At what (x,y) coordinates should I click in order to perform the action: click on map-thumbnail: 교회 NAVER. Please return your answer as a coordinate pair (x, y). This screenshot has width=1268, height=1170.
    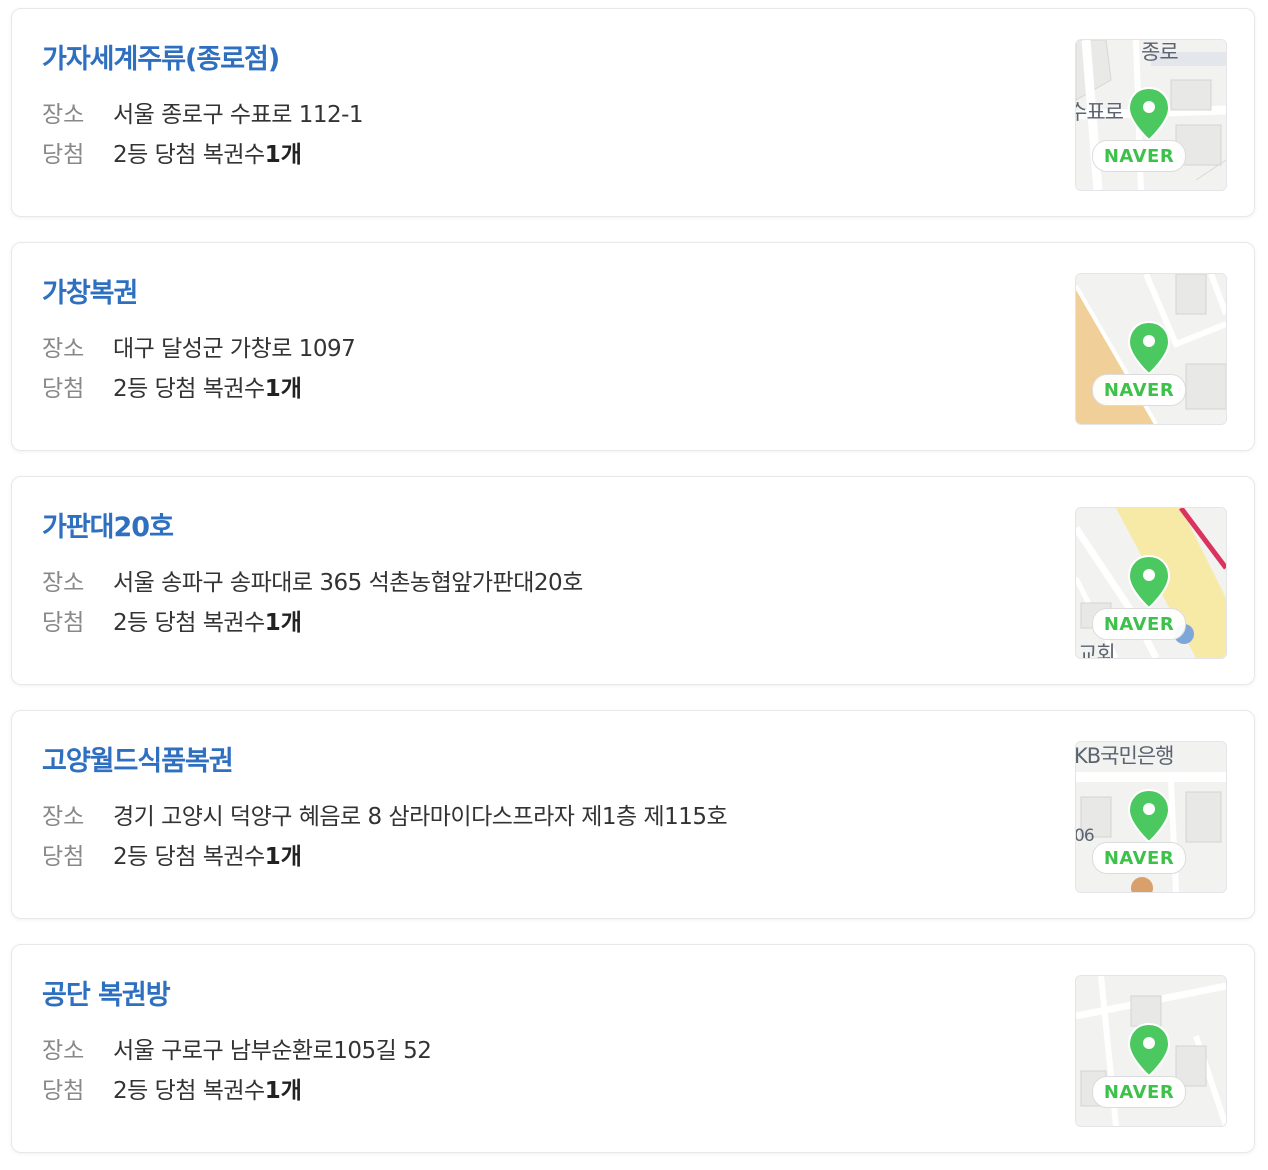
    Looking at the image, I should click on (1151, 583).